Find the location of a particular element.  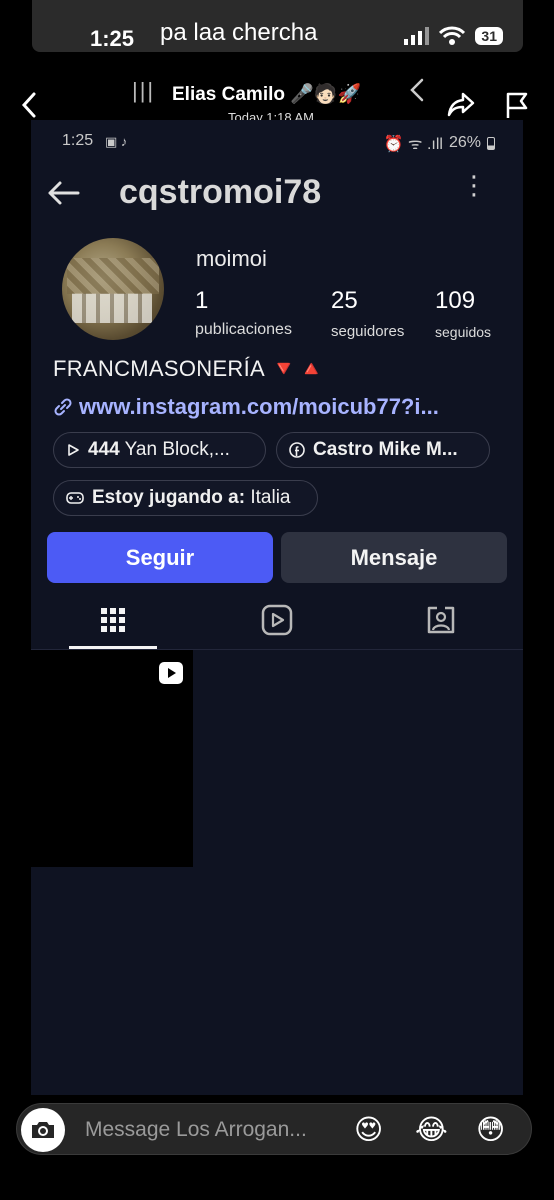

tagged-icon is located at coordinates (441, 620).